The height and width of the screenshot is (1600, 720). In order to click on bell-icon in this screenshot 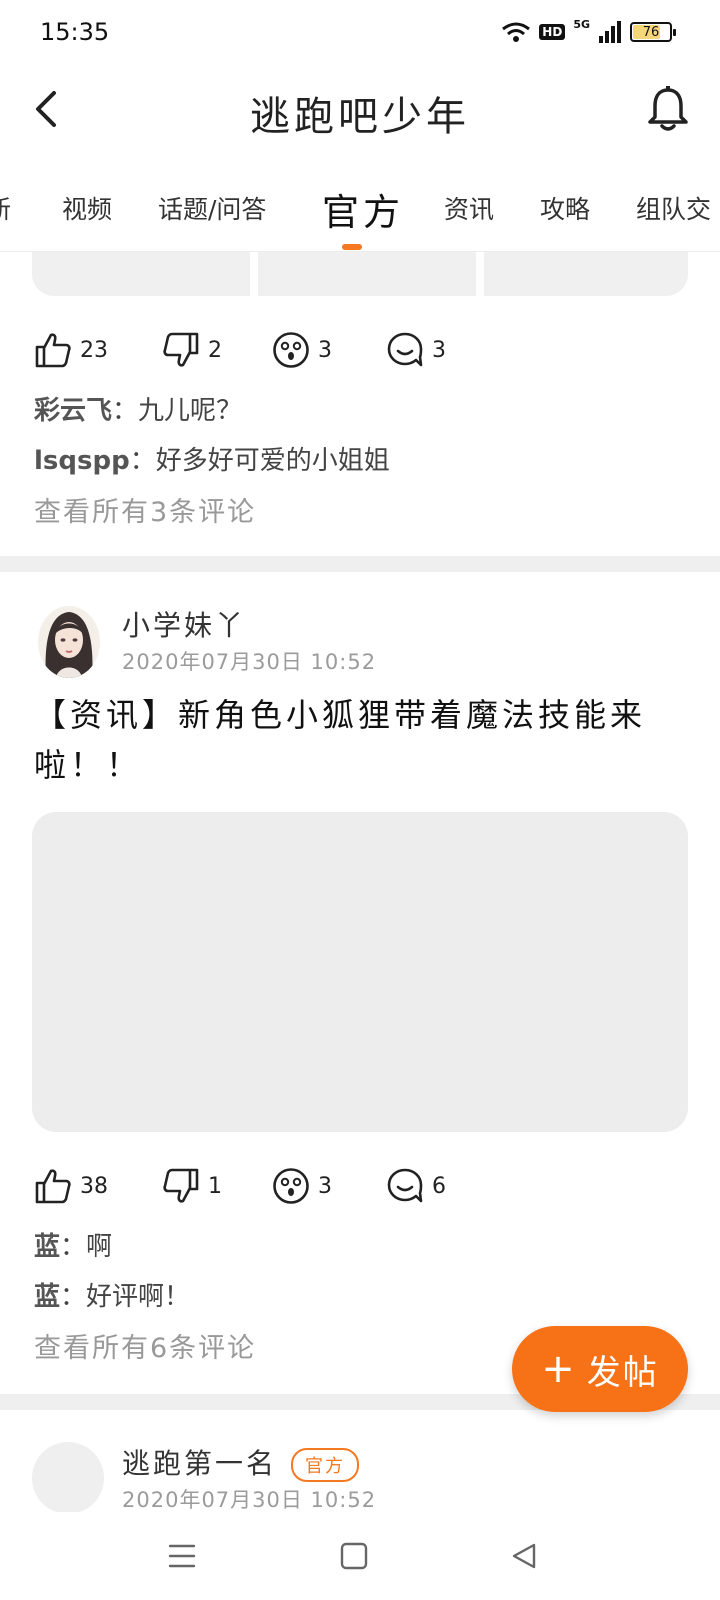, I will do `click(668, 108)`.